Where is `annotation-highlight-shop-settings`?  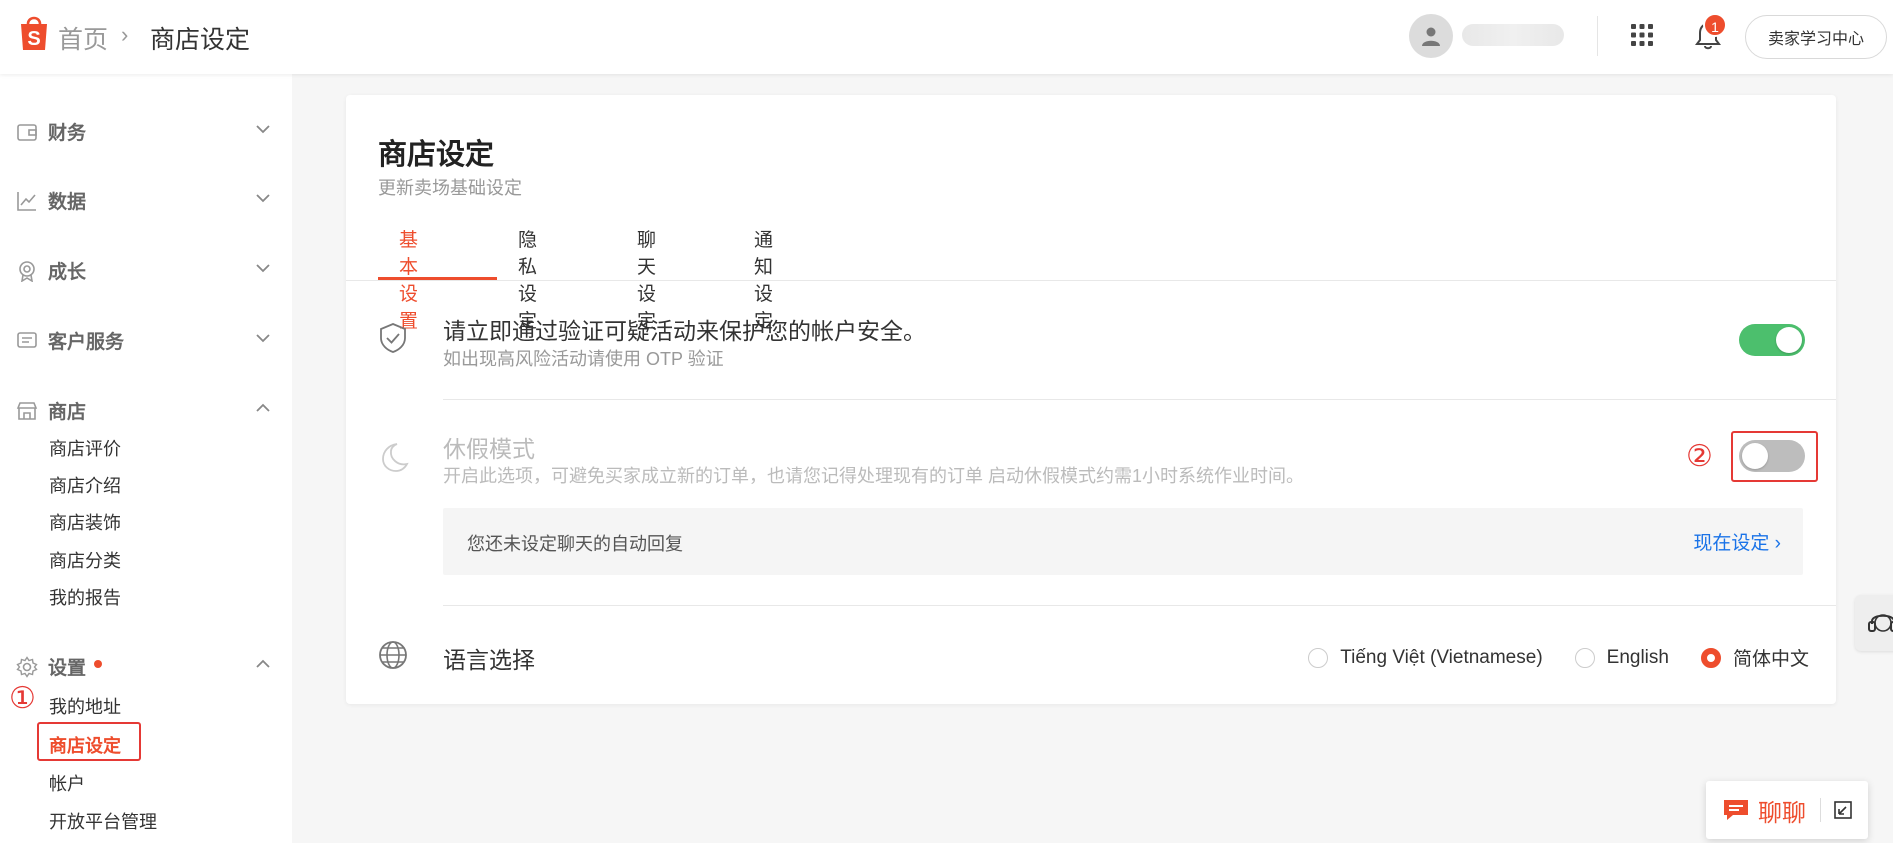 annotation-highlight-shop-settings is located at coordinates (89, 741).